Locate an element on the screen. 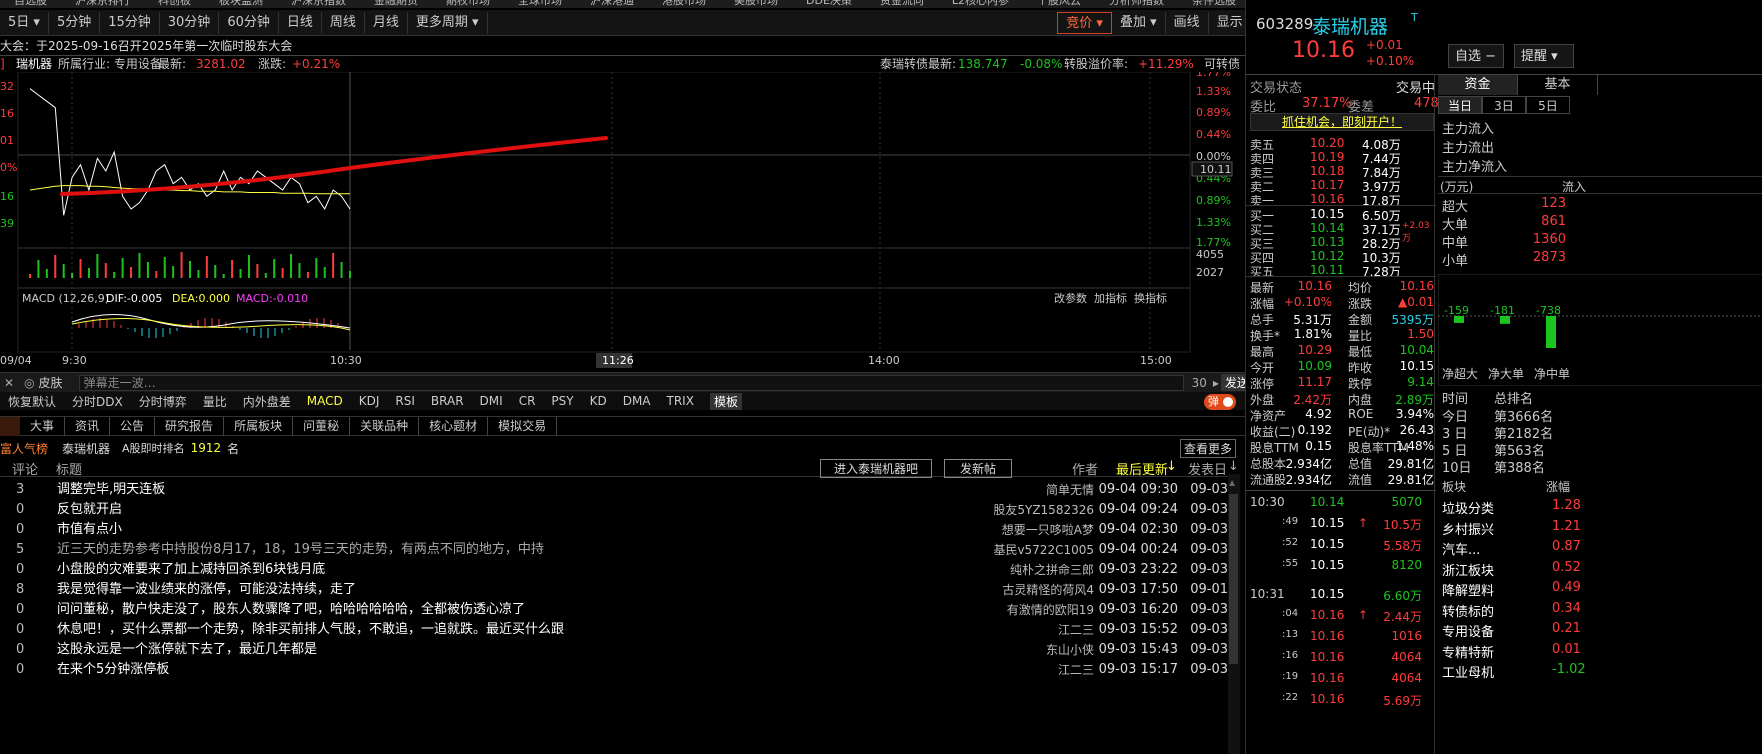 The height and width of the screenshot is (754, 1762). indicator-tab: TRIX is located at coordinates (680, 401).